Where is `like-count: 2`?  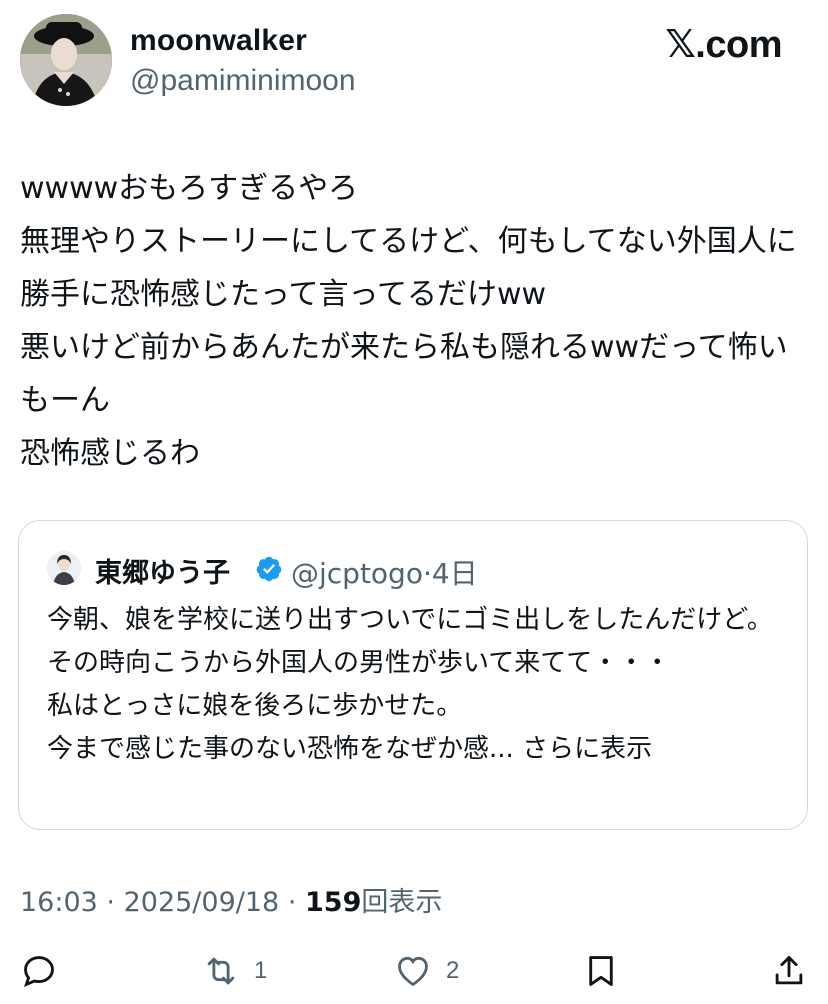
like-count: 2 is located at coordinates (453, 970).